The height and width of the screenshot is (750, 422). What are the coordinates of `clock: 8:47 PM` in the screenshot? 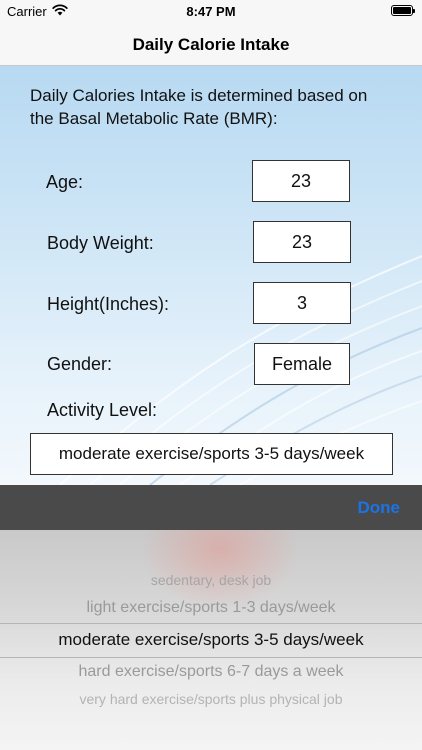 It's located at (211, 11).